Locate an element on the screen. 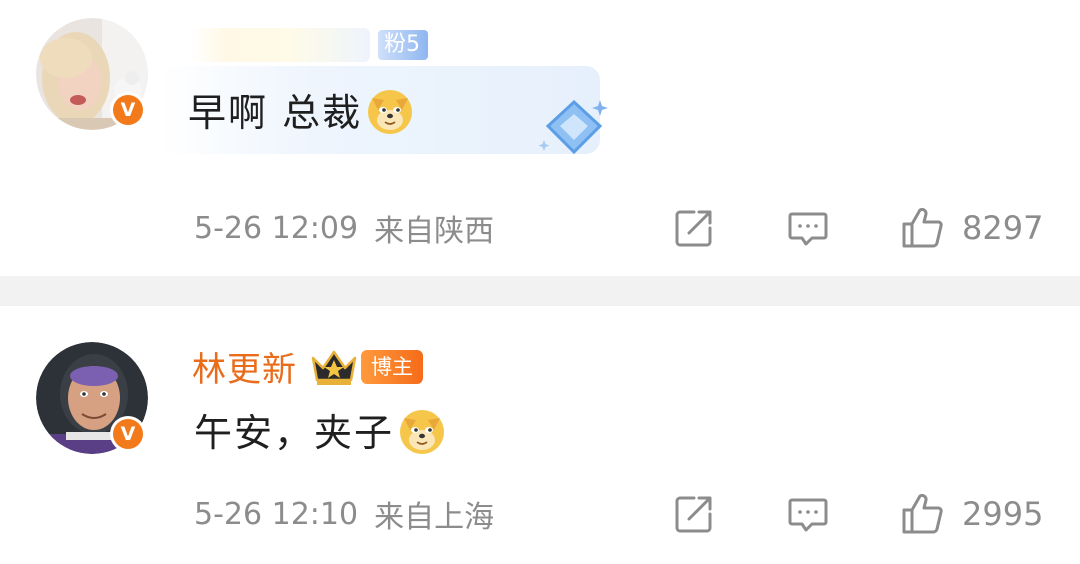  fan-badge: 粉5 is located at coordinates (403, 45).